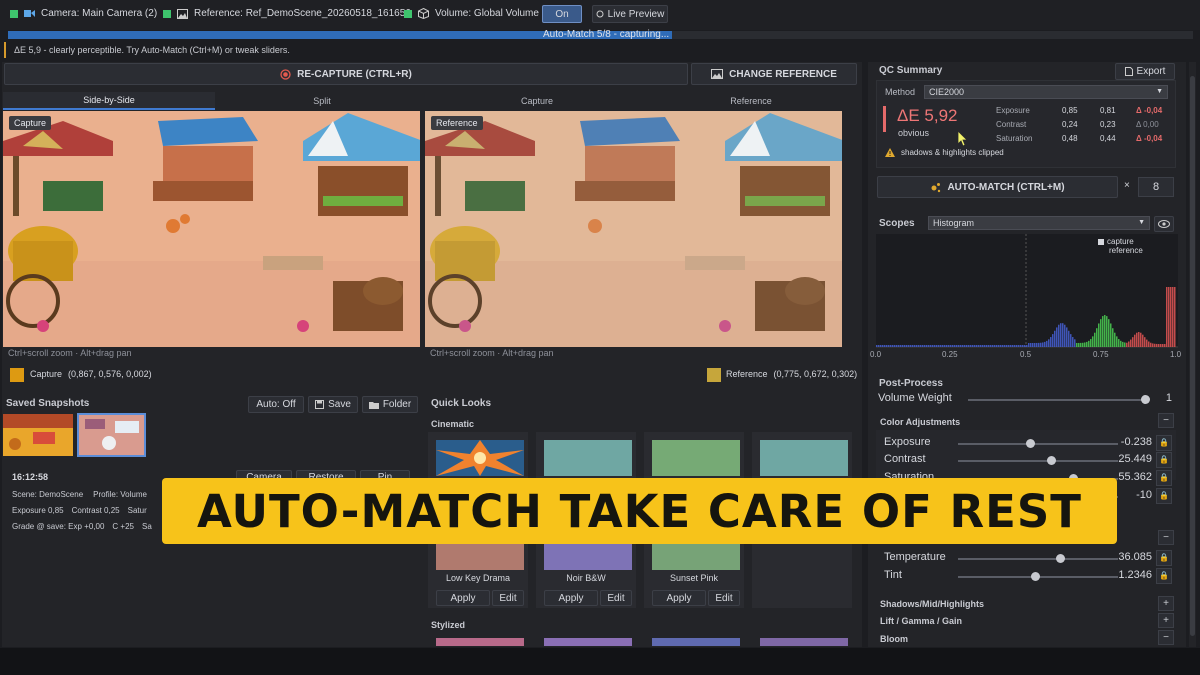 This screenshot has height=675, width=1200. Describe the element at coordinates (109, 101) in the screenshot. I see `tab-side-by-side: Side-by-Side` at that location.